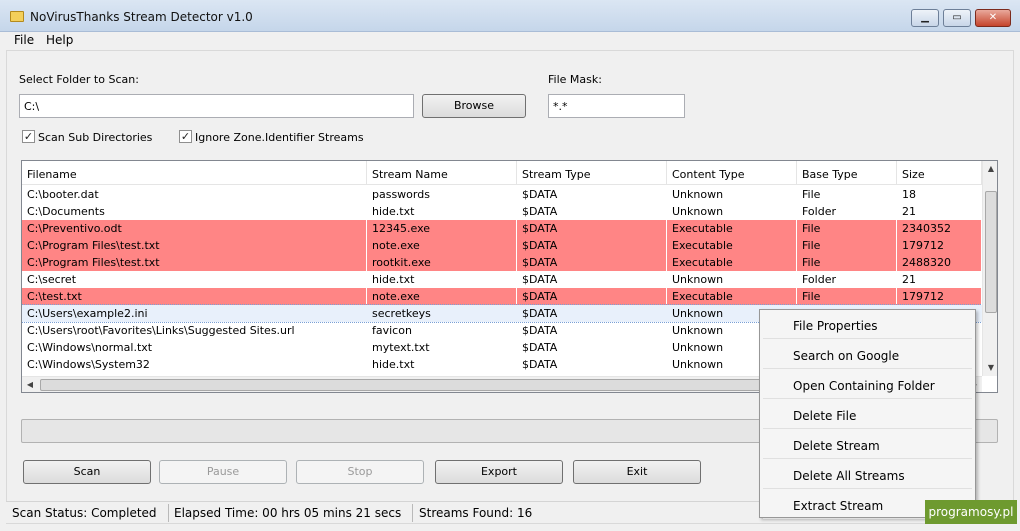 The width and height of the screenshot is (1020, 531). Describe the element at coordinates (288, 513) in the screenshot. I see `elapsed-time: Elapsed Time: 00 hrs 05 mins 21 secs` at that location.